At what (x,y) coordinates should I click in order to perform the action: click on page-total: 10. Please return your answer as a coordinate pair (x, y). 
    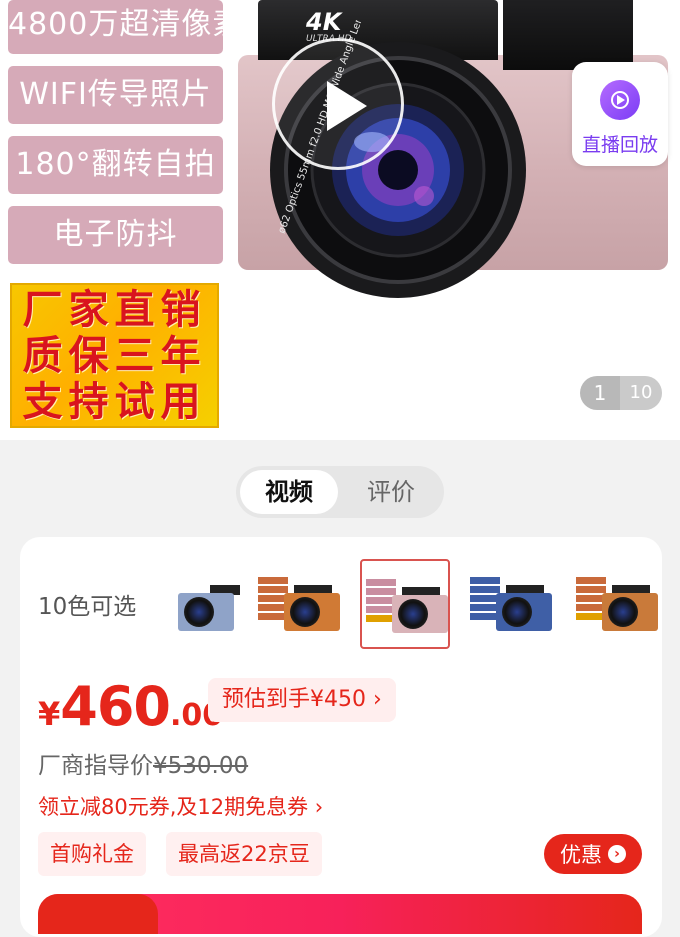
    Looking at the image, I should click on (641, 393).